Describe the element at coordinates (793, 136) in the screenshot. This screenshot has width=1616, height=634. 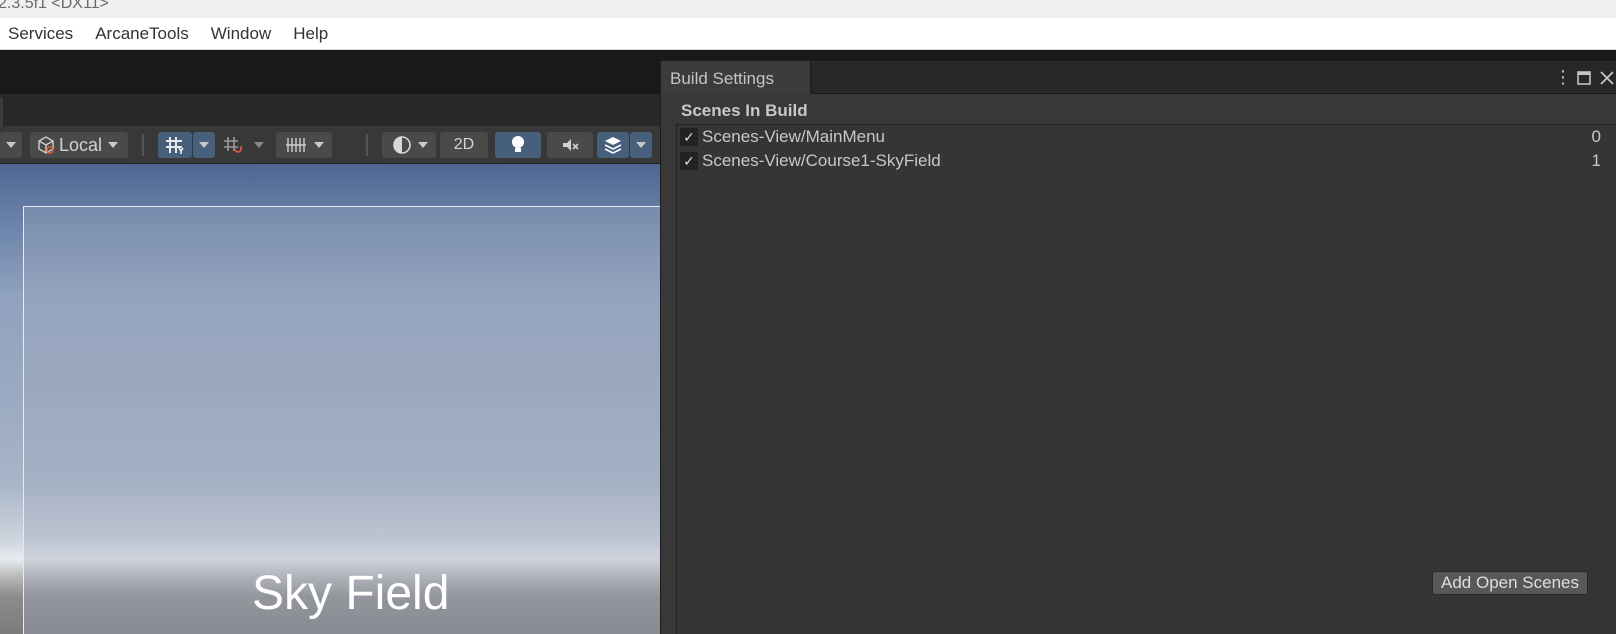
I see `scene-path: Scenes-View/MainMenu` at that location.